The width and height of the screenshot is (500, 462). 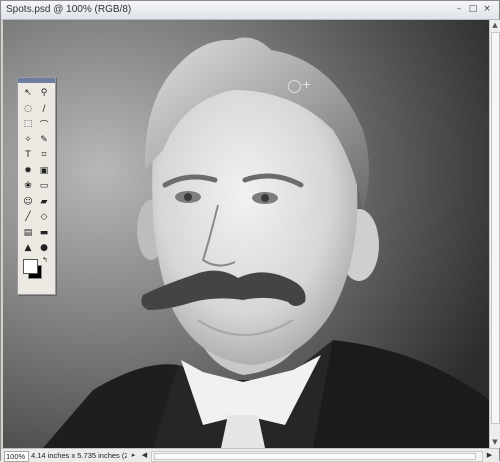 What do you see at coordinates (69, 9) in the screenshot?
I see `window-title: Spots.psd @ 100% (RGB/8)` at bounding box center [69, 9].